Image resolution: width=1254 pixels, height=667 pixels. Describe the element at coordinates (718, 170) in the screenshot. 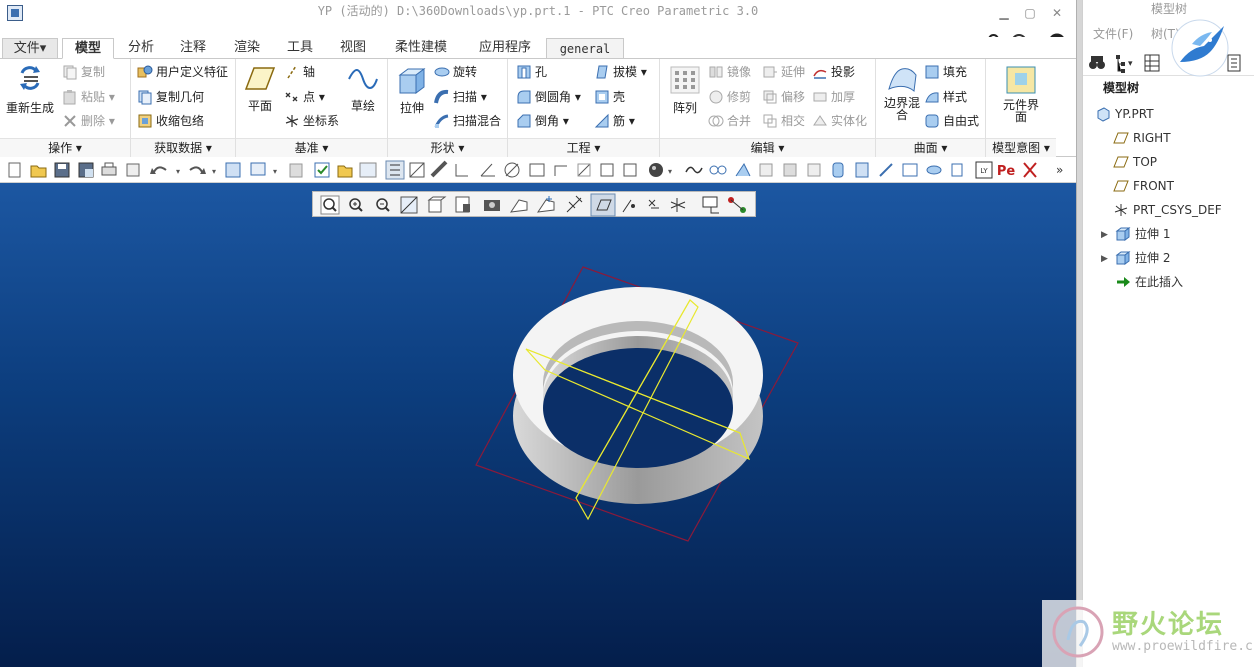

I see `bonds-icon` at that location.